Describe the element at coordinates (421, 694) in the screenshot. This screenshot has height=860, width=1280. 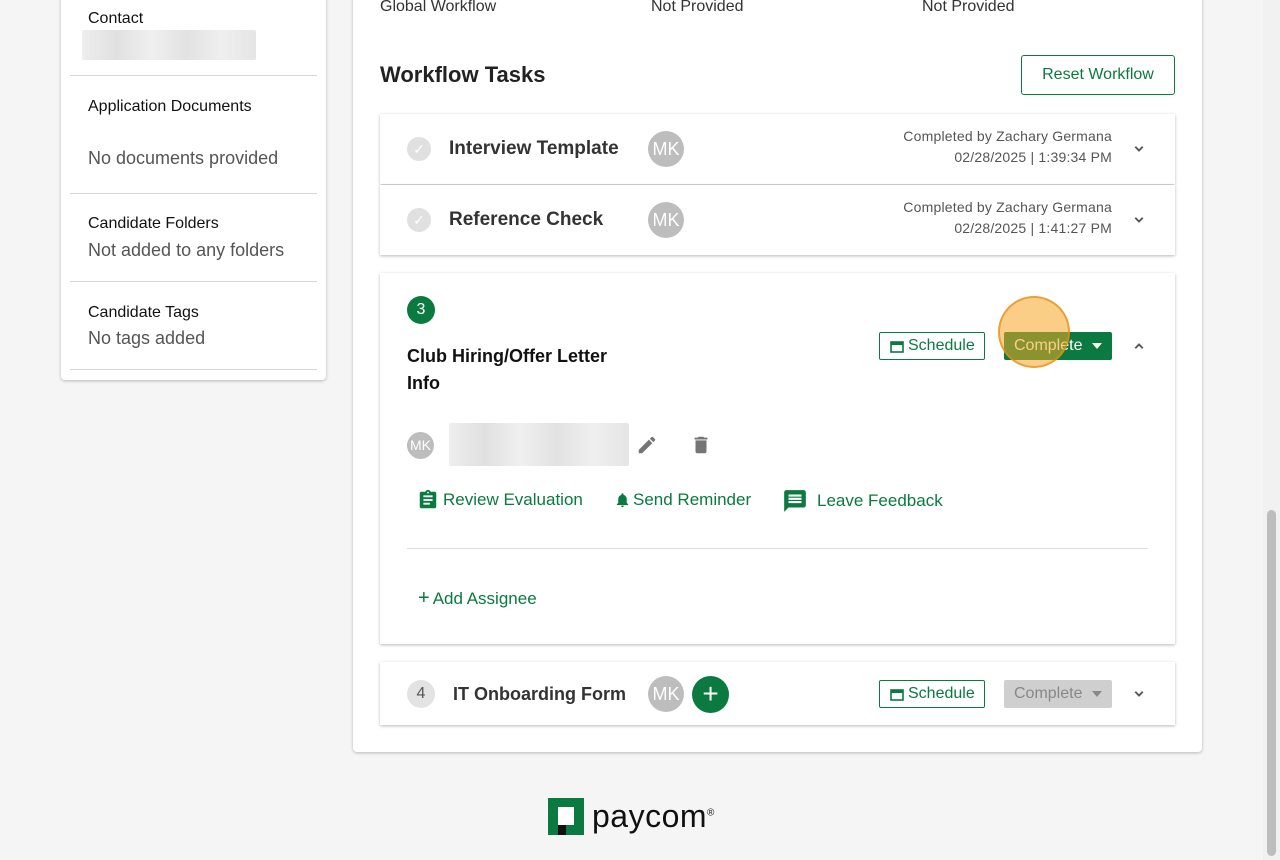
I see `step-number-badge: 4` at that location.